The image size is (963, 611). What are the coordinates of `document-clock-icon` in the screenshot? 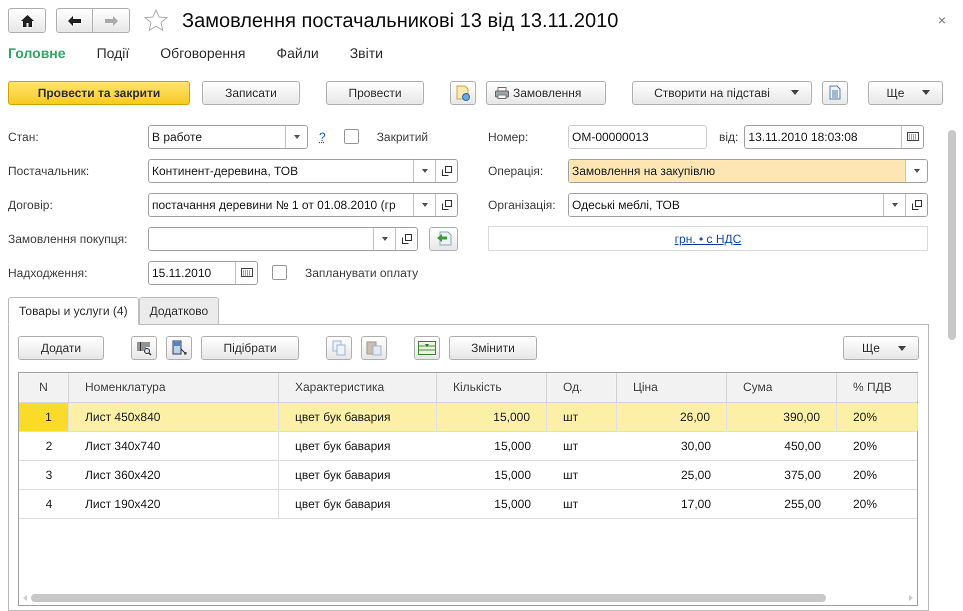 It's located at (463, 92).